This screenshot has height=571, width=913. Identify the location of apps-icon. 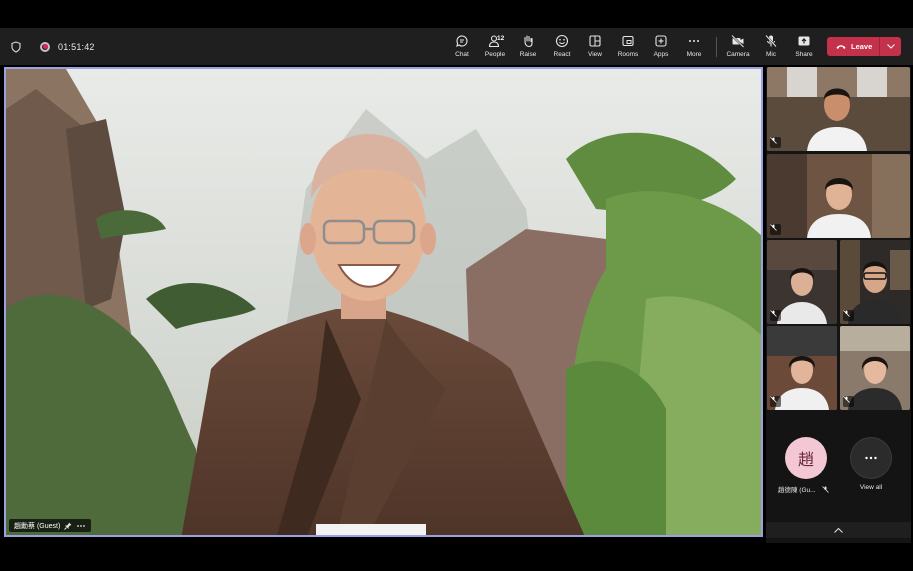
(661, 41).